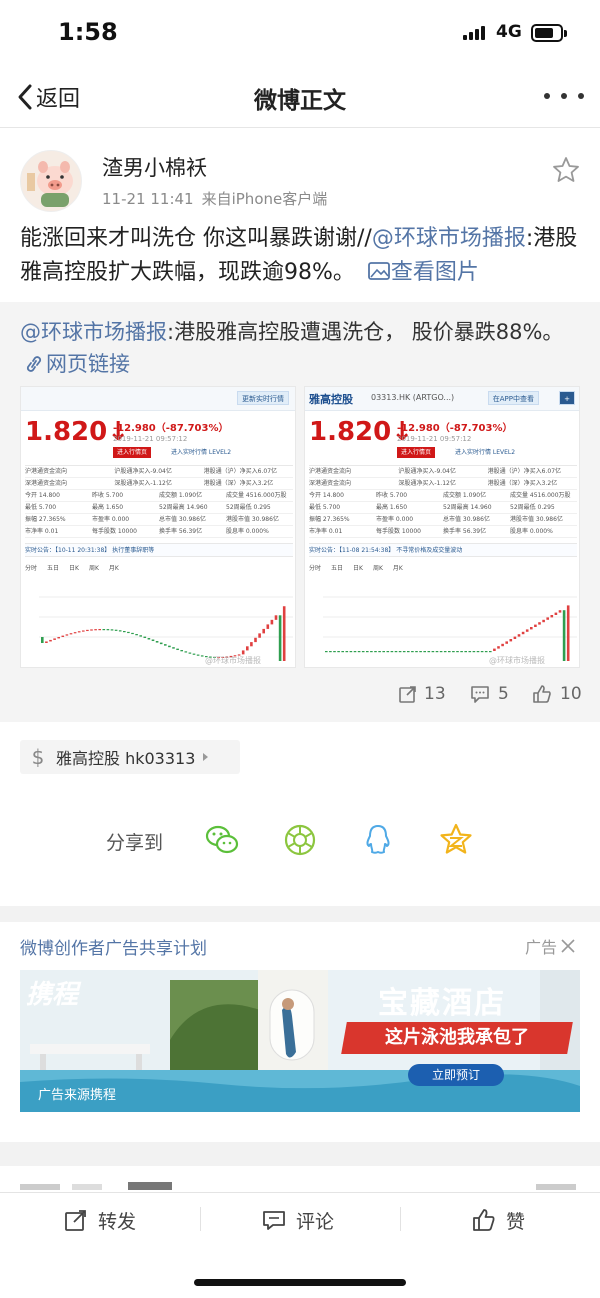 The width and height of the screenshot is (600, 1298). I want to click on qq-icon, so click(378, 840).